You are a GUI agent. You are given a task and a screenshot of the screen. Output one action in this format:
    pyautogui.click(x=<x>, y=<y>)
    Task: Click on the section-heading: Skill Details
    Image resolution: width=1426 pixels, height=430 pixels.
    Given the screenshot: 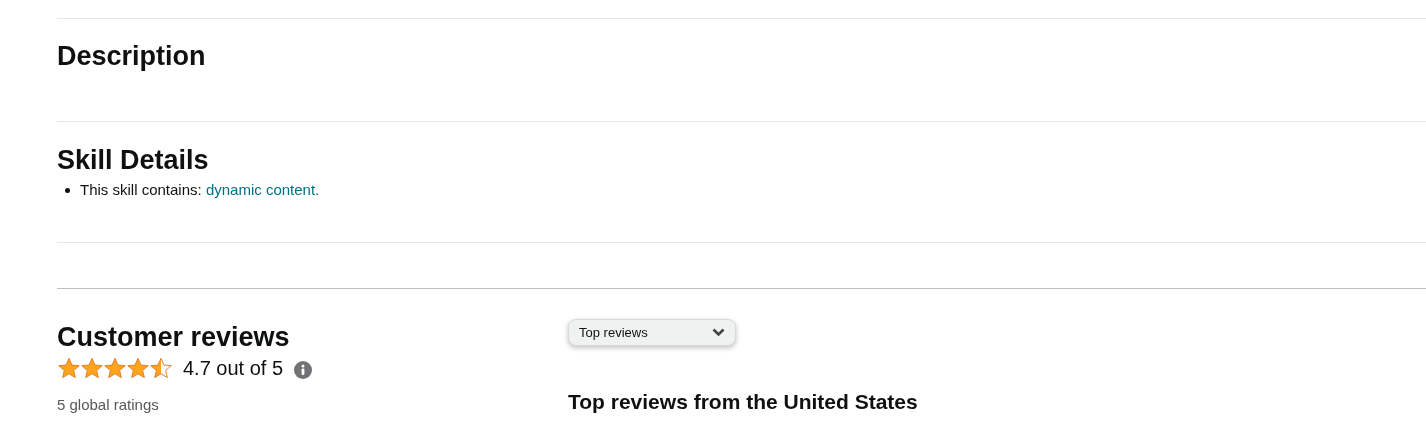 What is the action you would take?
    pyautogui.click(x=133, y=160)
    